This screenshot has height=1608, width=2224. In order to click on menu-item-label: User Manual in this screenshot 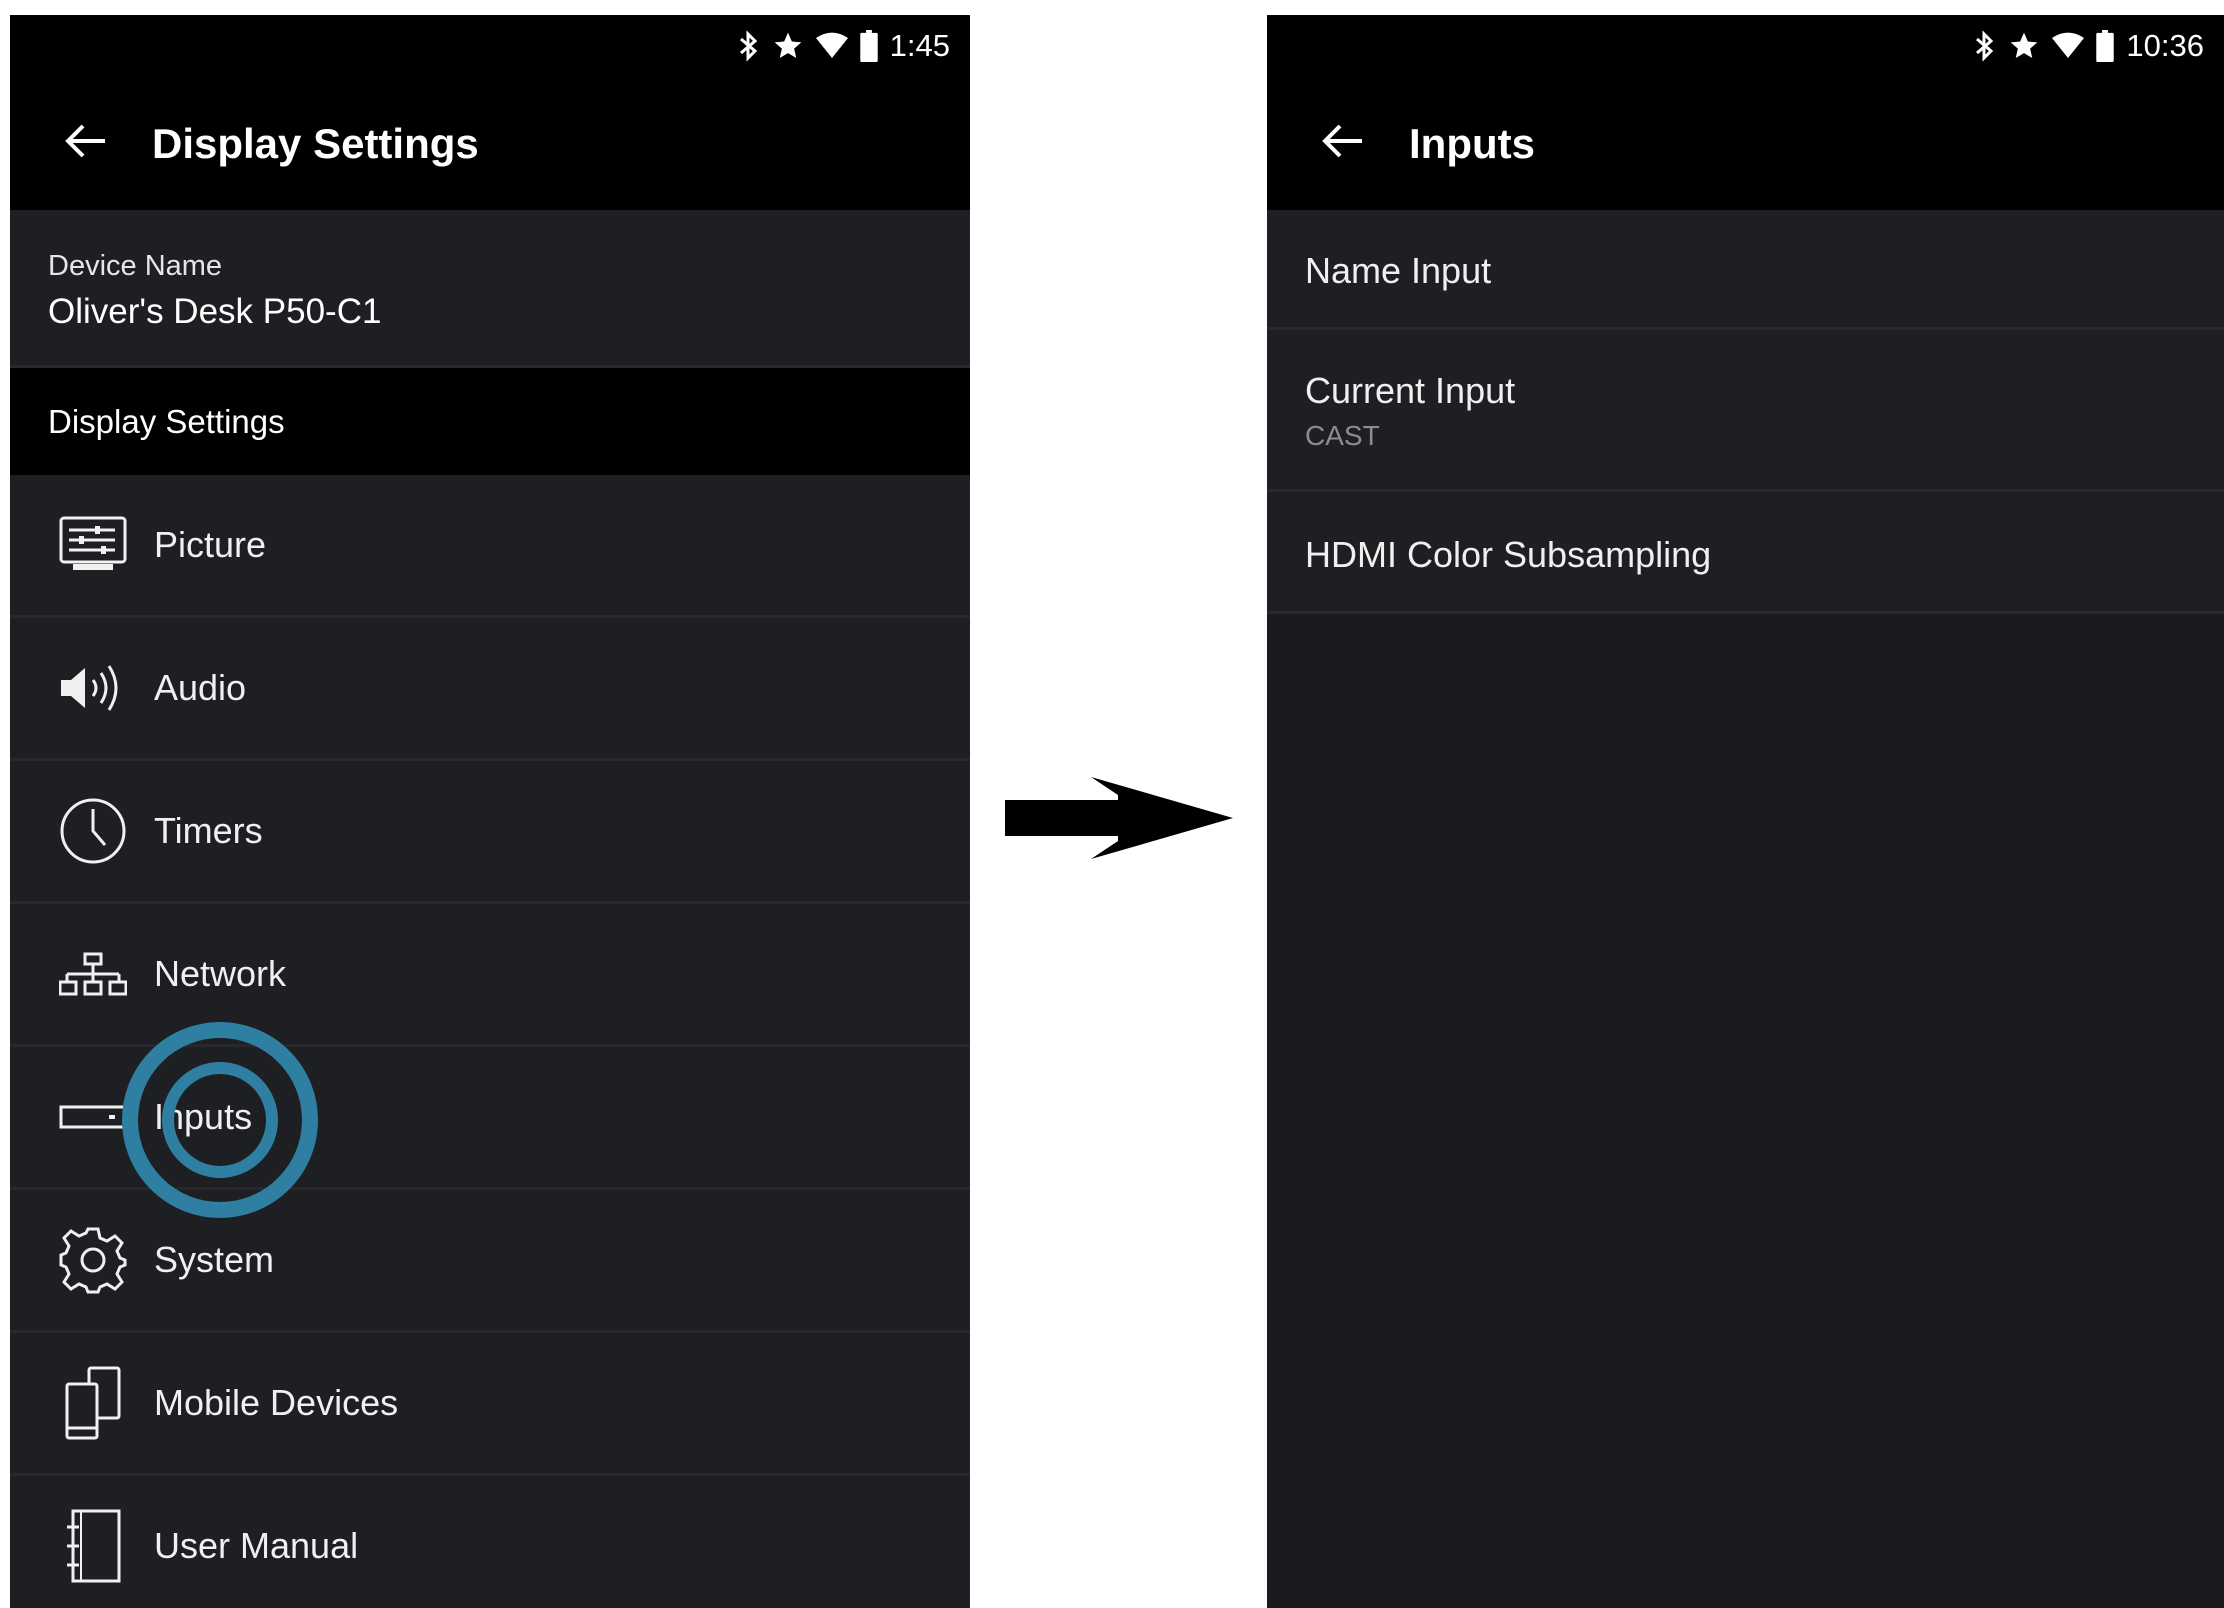, I will do `click(256, 1545)`.